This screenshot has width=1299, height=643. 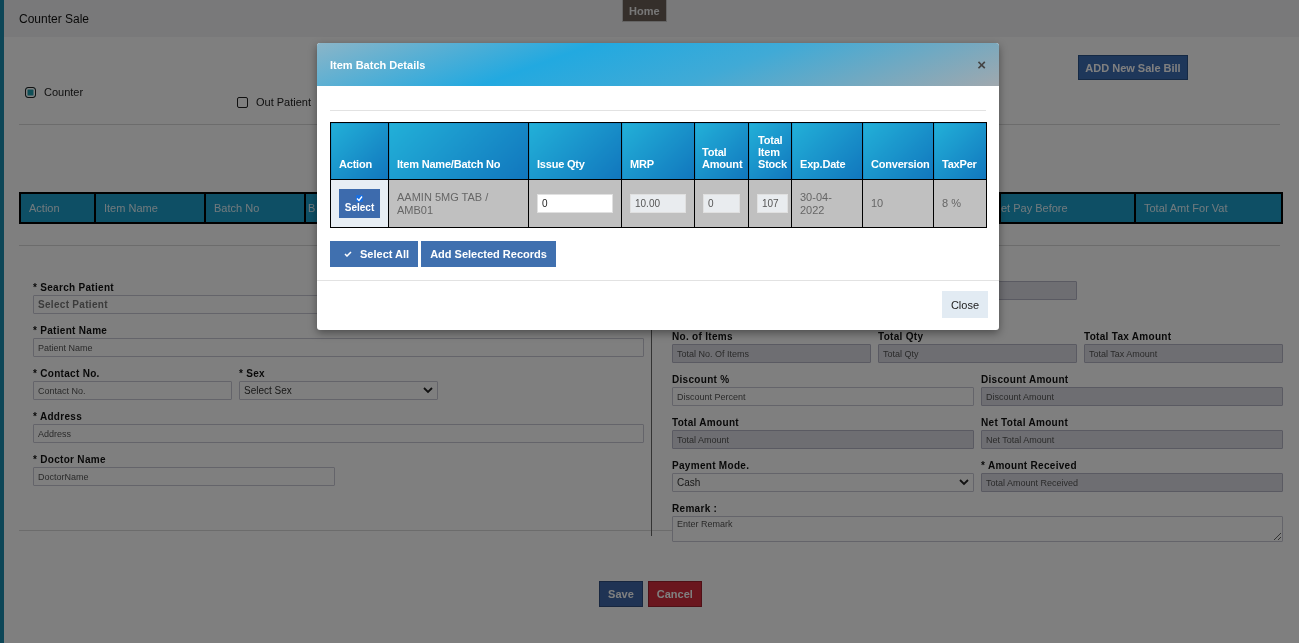 I want to click on input-field: 10.00, so click(x=658, y=203).